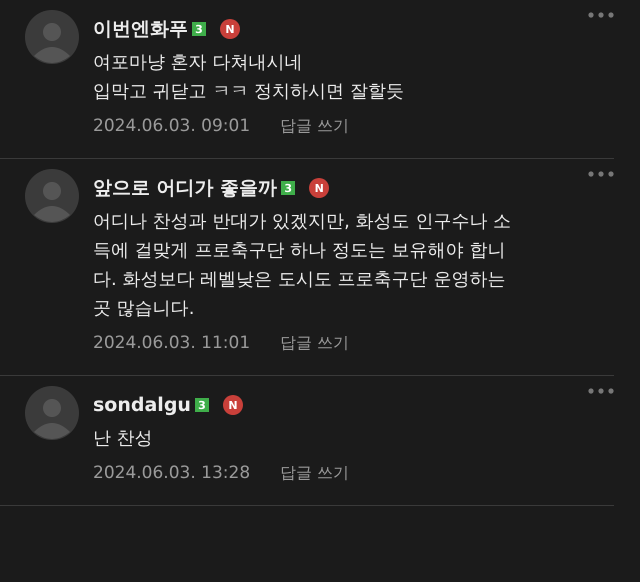  What do you see at coordinates (140, 29) in the screenshot?
I see `author-name: 이번엔화푸` at bounding box center [140, 29].